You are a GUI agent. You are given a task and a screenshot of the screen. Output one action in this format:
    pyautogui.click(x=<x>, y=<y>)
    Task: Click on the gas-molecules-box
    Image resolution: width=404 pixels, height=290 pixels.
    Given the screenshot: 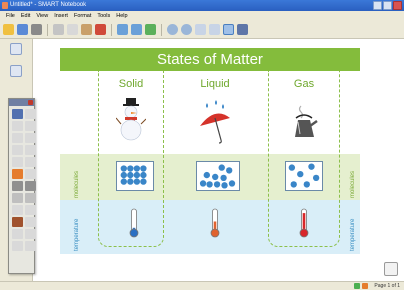 What is the action you would take?
    pyautogui.click(x=304, y=176)
    